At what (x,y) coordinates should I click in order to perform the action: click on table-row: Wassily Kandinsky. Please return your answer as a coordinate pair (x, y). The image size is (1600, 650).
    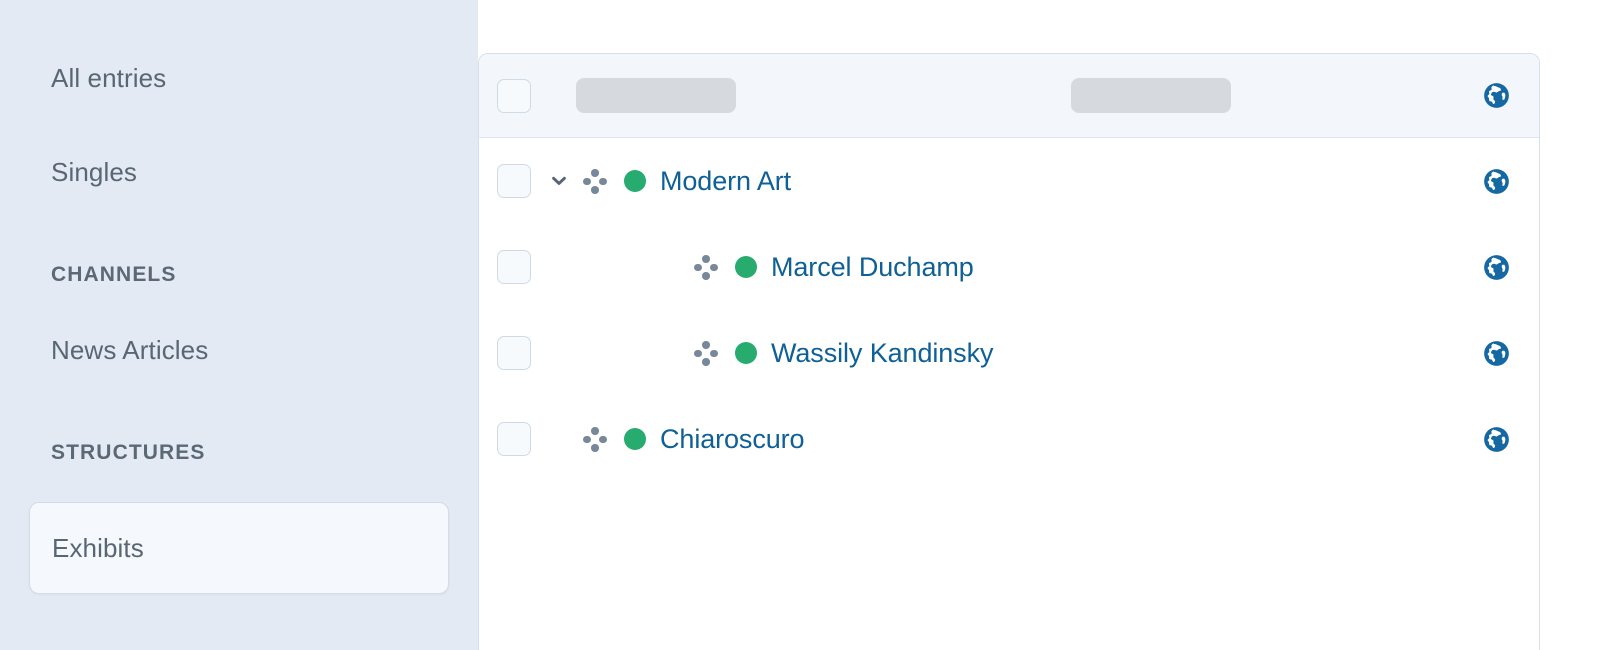
    Looking at the image, I should click on (1009, 353).